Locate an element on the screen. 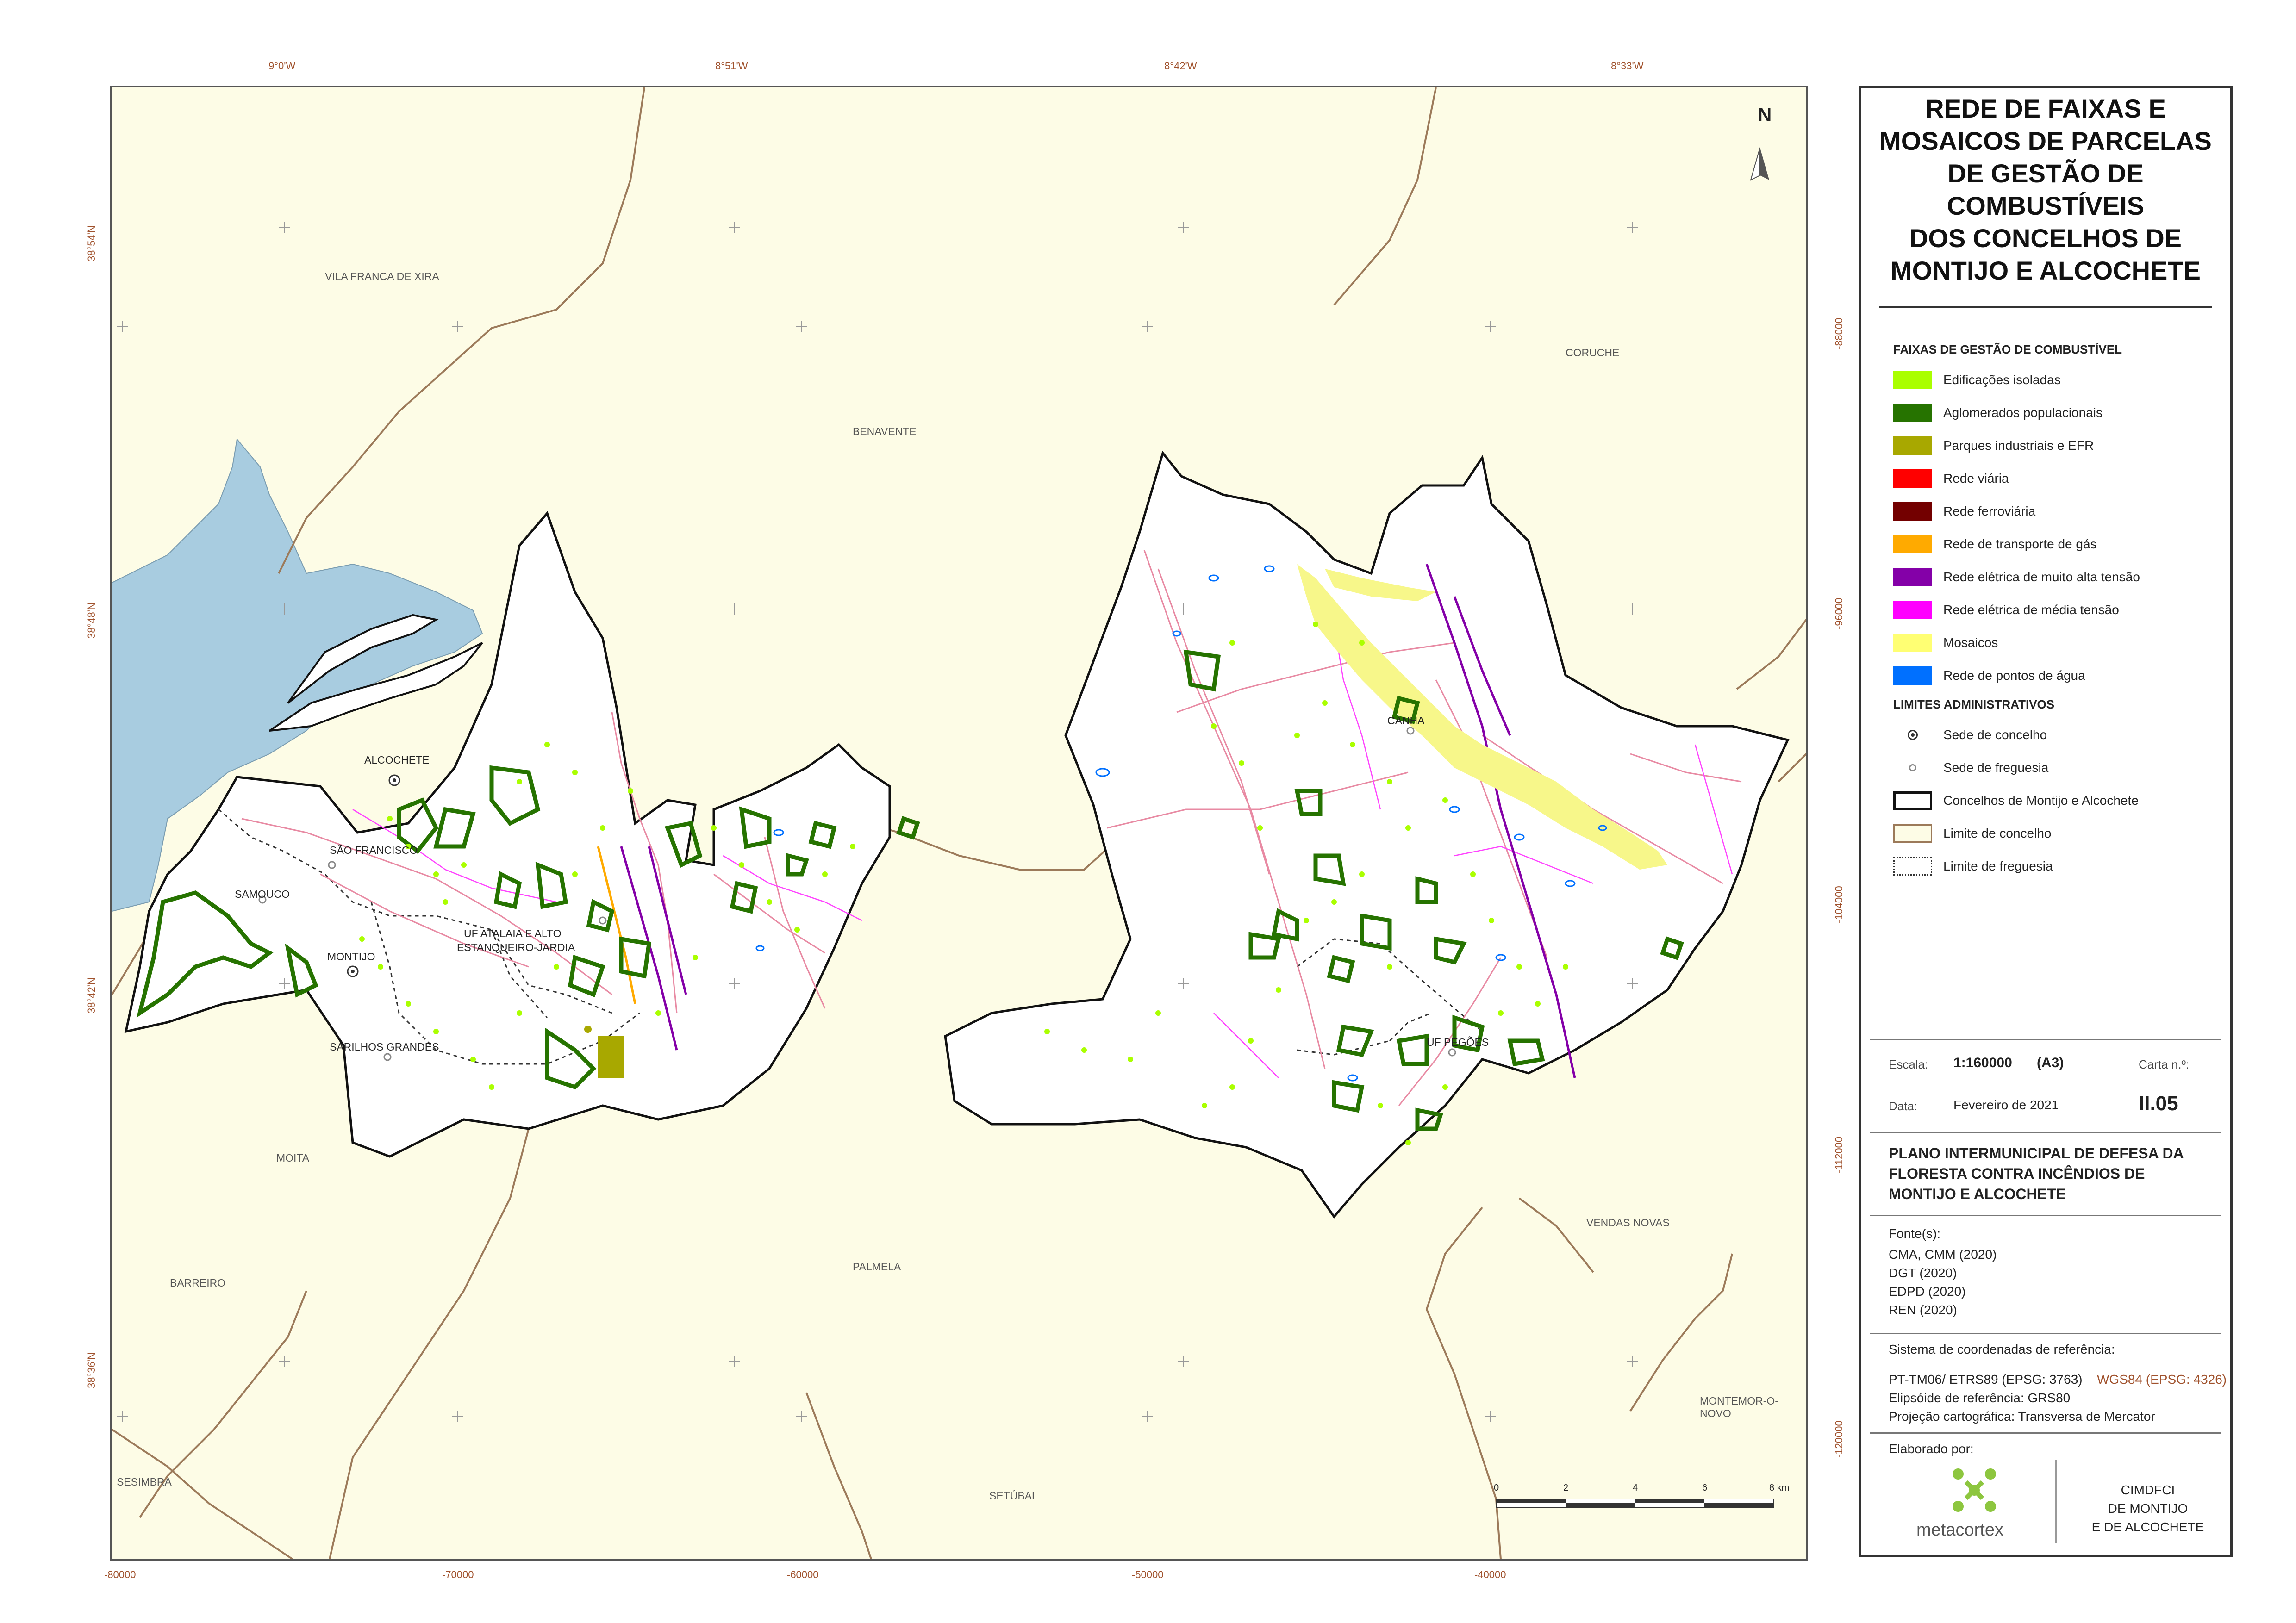 Image resolution: width=2296 pixels, height=1623 pixels. legend-item: Rede viária is located at coordinates (2055, 478).